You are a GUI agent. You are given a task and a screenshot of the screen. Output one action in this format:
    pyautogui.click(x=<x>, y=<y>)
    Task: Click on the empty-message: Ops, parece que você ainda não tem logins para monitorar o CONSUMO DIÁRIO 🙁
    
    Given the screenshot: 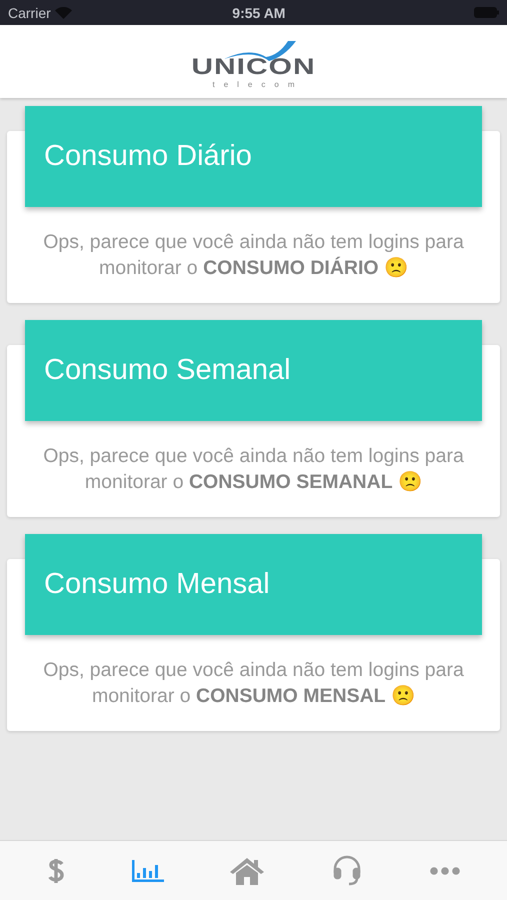 What is the action you would take?
    pyautogui.click(x=253, y=255)
    